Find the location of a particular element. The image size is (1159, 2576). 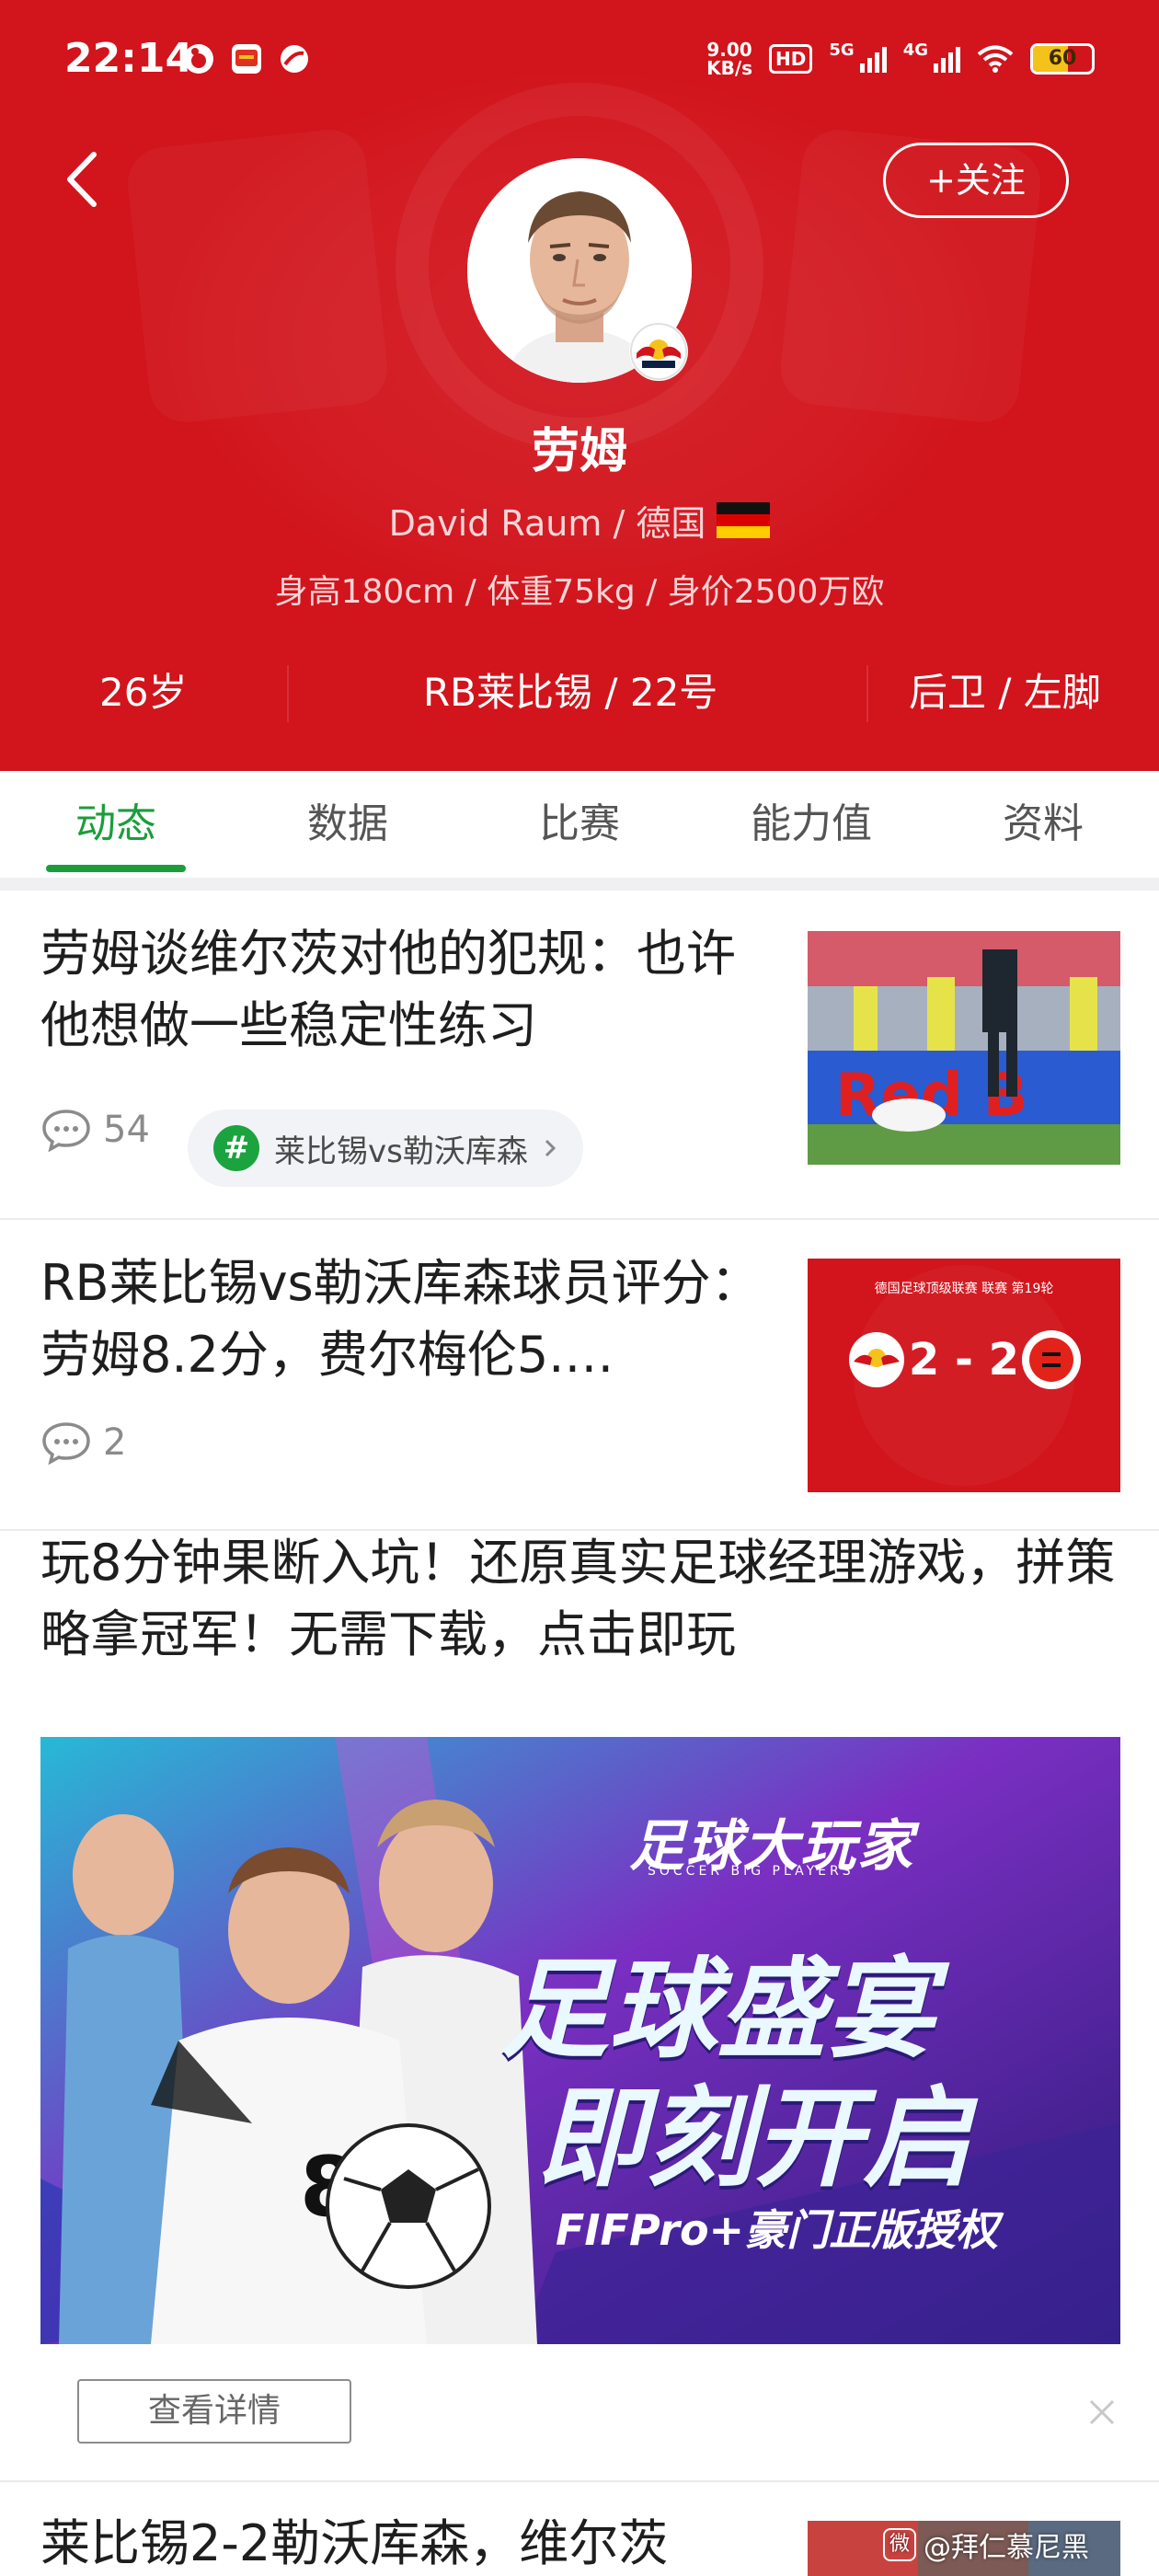

section-divider is located at coordinates (579, 884).